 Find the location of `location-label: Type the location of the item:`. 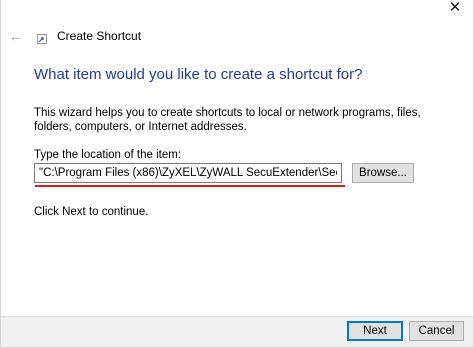

location-label: Type the location of the item: is located at coordinates (108, 155).